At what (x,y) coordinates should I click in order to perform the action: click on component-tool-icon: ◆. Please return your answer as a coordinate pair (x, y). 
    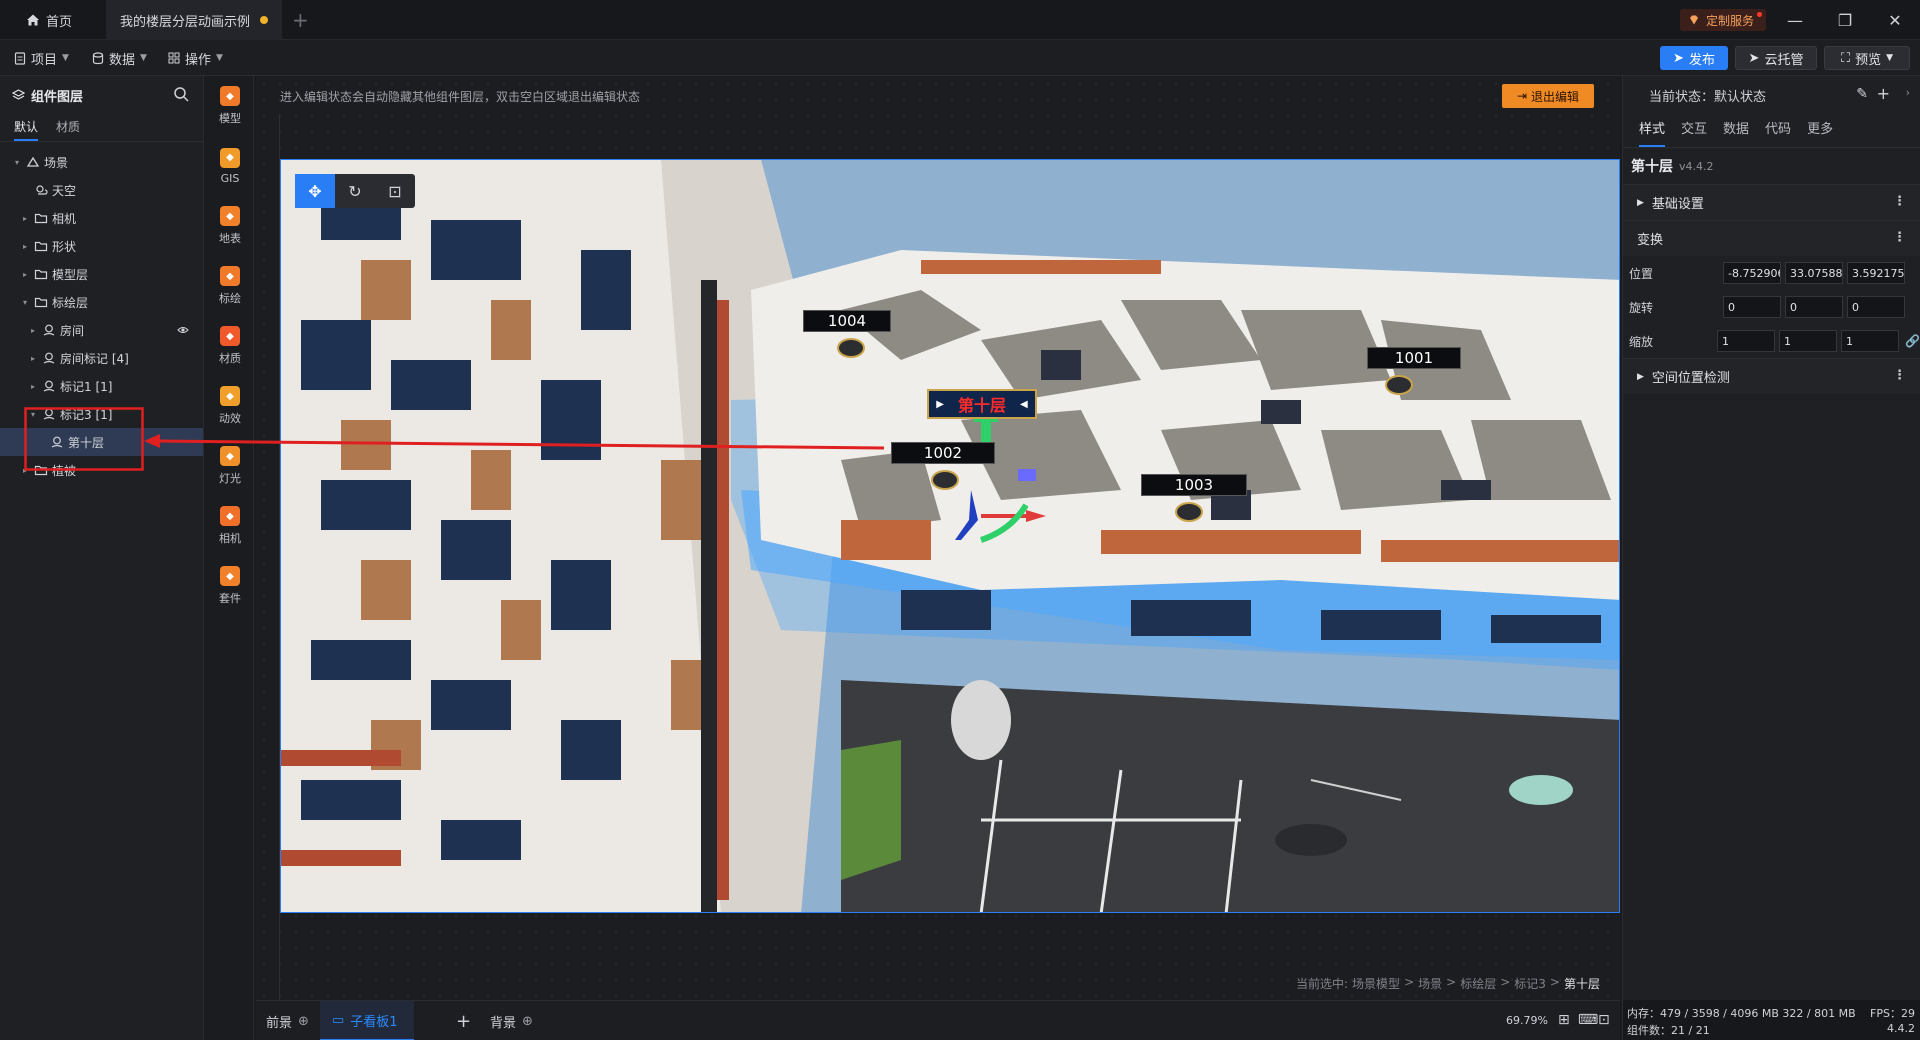
    Looking at the image, I should click on (230, 396).